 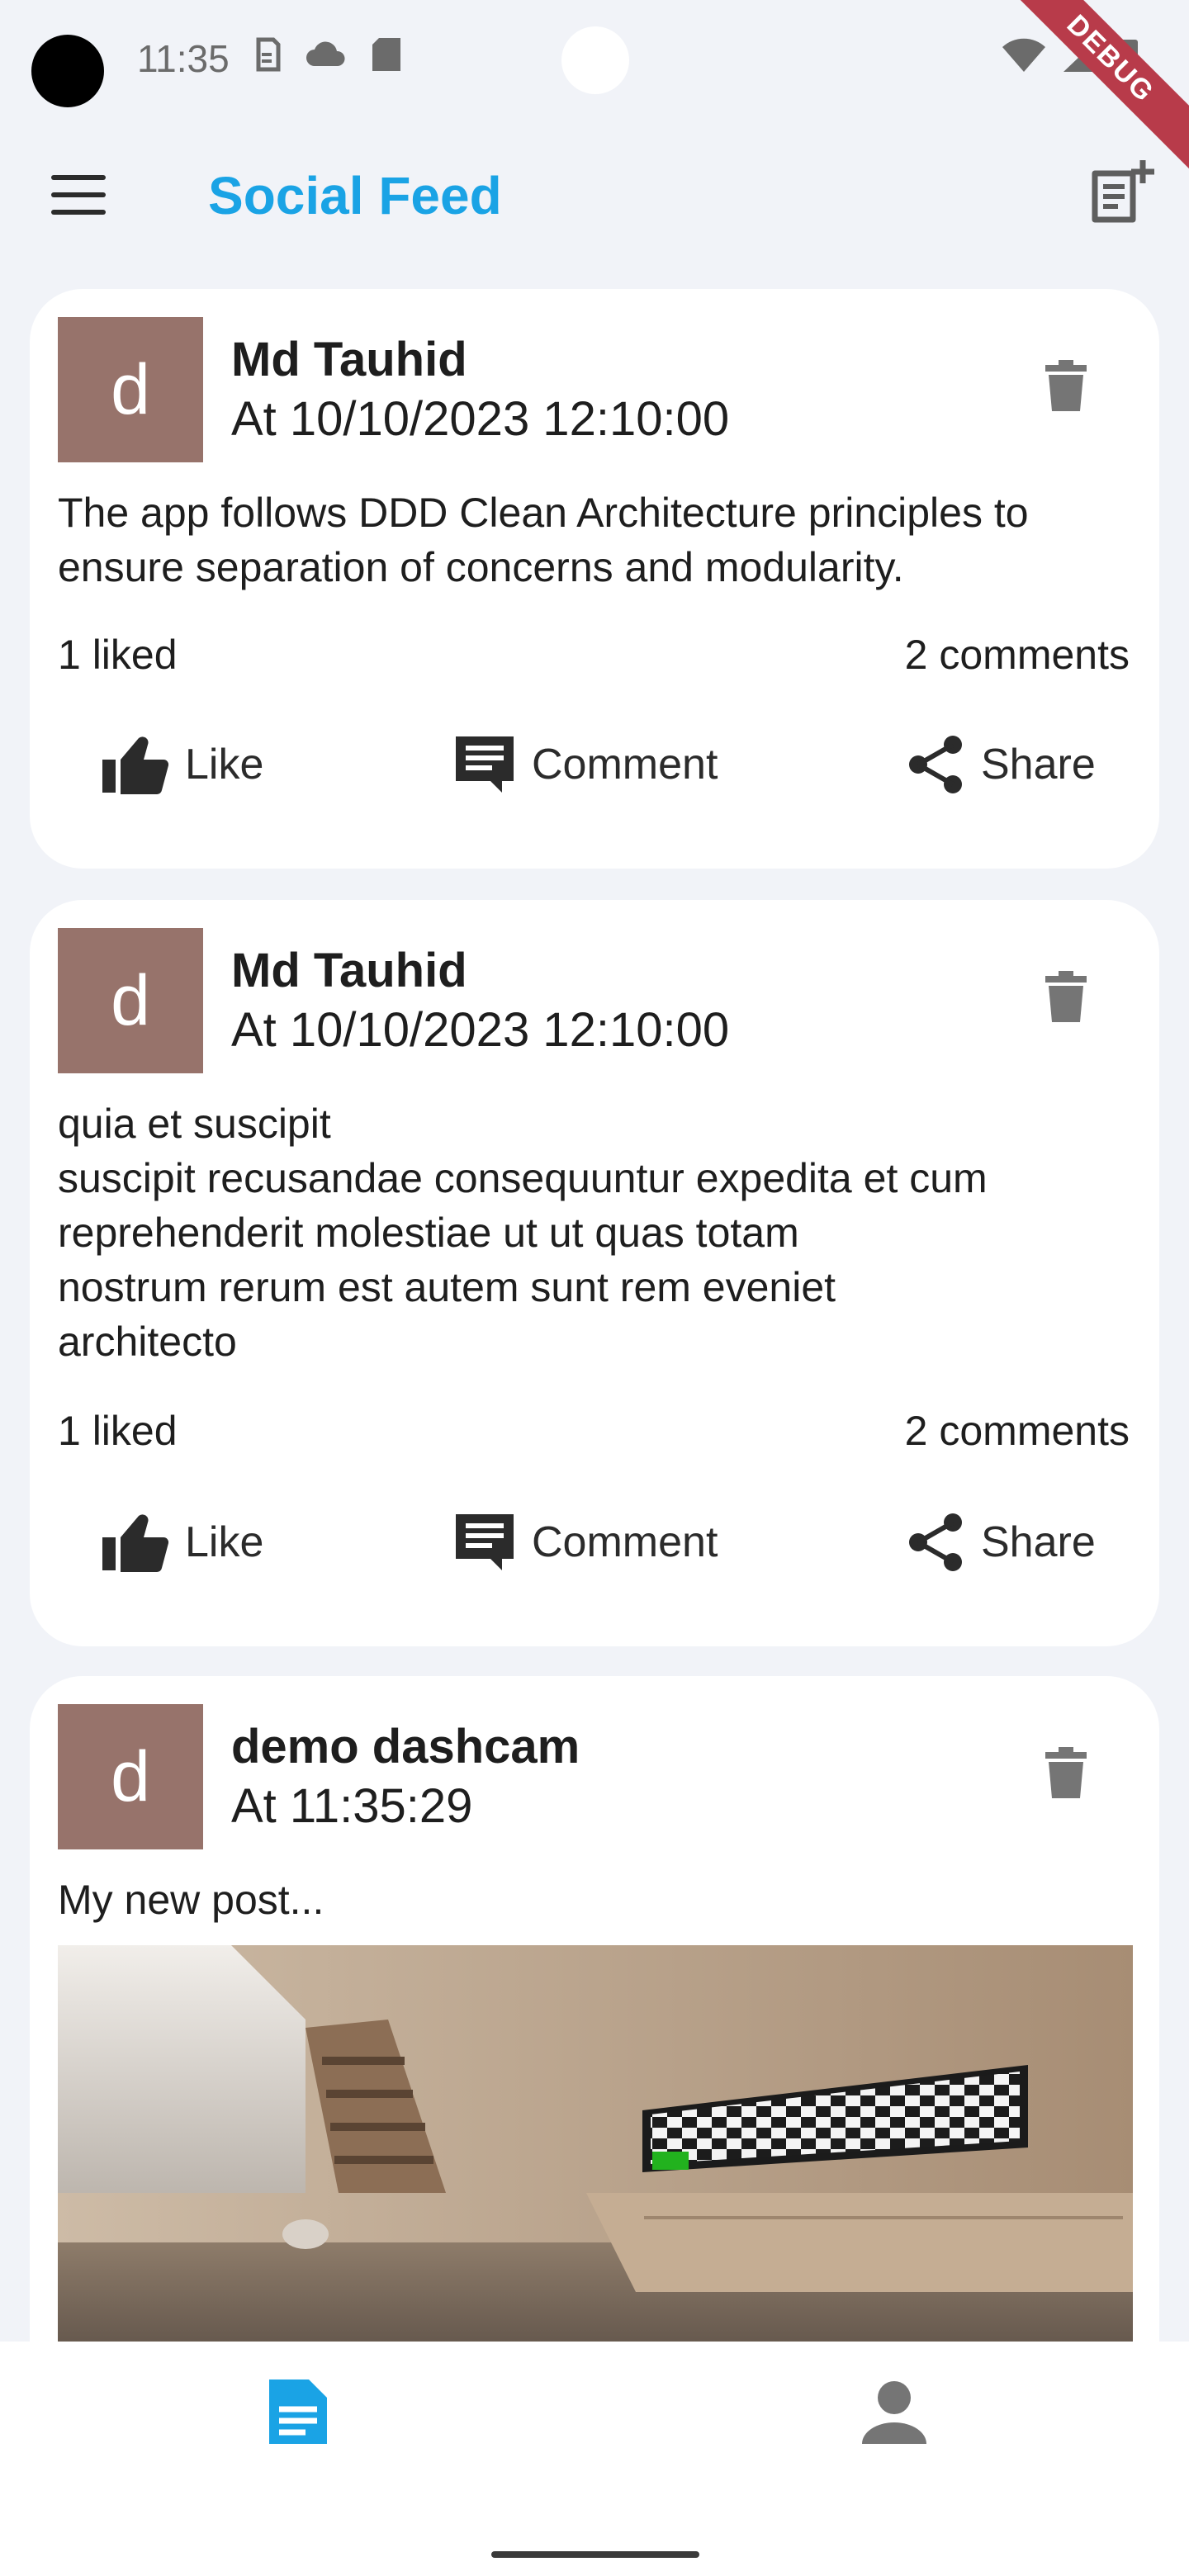 I want to click on wifi-icon, so click(x=1023, y=55).